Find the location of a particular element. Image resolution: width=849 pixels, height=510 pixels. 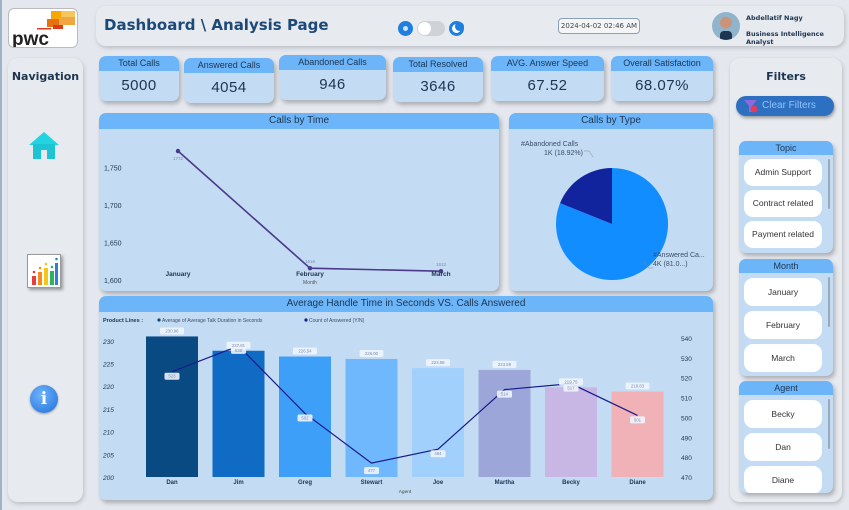

kpi-answered-calls: Answered Calls 4054 is located at coordinates (229, 80).